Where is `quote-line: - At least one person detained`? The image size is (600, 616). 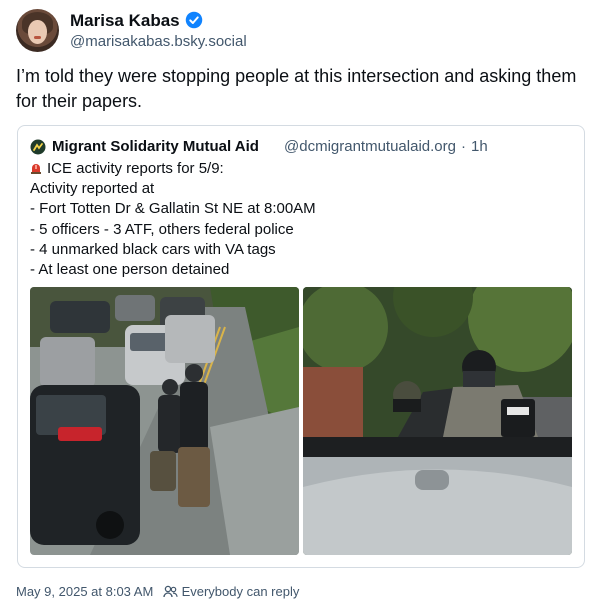
quote-line: - At least one person detained is located at coordinates (130, 270).